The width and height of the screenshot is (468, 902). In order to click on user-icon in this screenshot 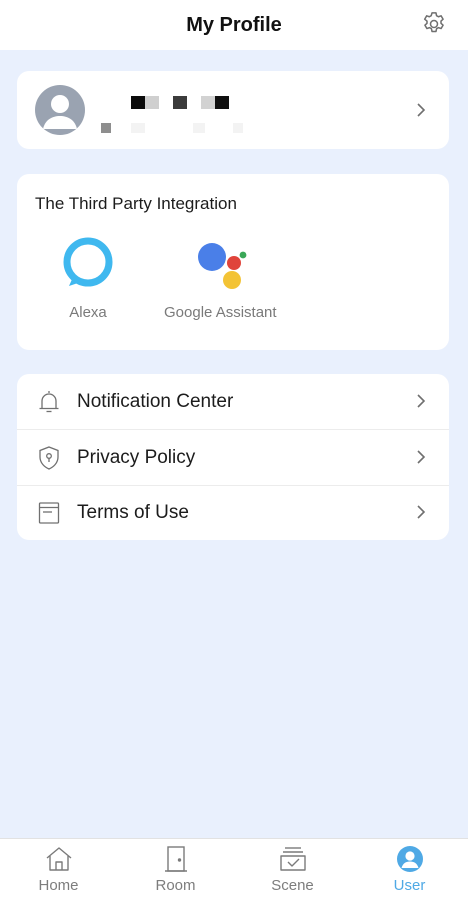, I will do `click(410, 859)`.